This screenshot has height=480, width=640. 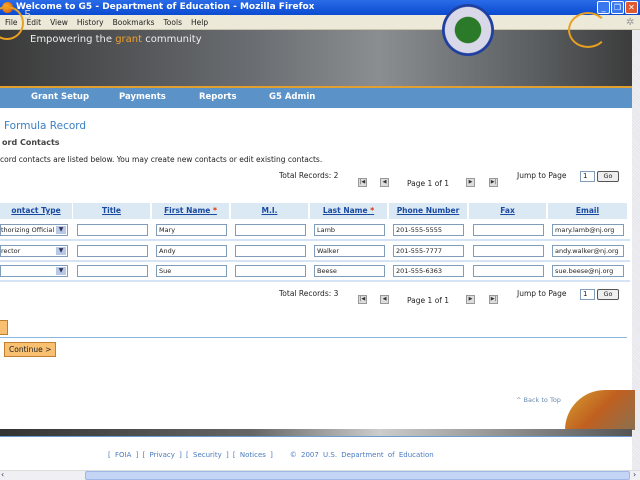 I want to click on continue-button: Continue >, so click(x=30, y=349).